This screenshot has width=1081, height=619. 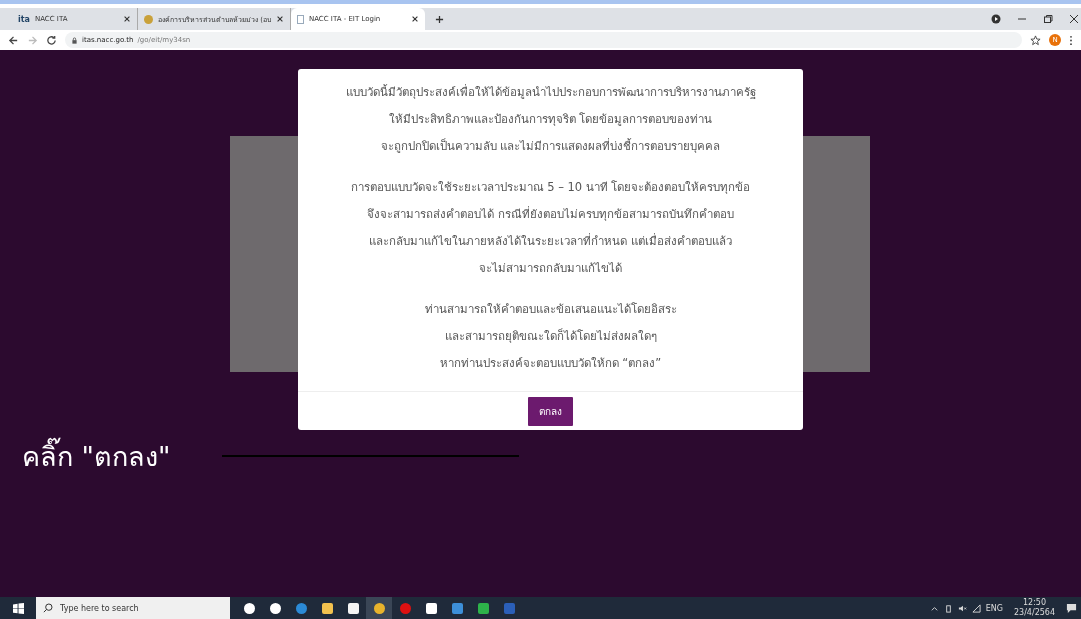 I want to click on dialog-text: การตอบแบบวัดจะใช้ระยะเวลาประมาณ 5 – 10 นาที โดยจะต้องตอบให้ครบทุกข้อ จึงจะสามารถส่งคำตอบได้ กรณีที่ยังตอบไม่ครบทุกข้อสามารถบันทึกคำตอบ และกลับมาแก้ไขในภายหลังได้ในระยะเวลาที่กำหนด แต่เมื่อส่งคำตอบแล้ว จะไม่สามารถกลับมาแก้ไขได้, so click(x=550, y=228).